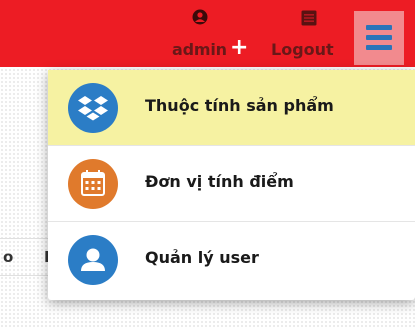 The image size is (415, 329). I want to click on menu-item-label: Thuộc tính sản phẩm, so click(239, 105).